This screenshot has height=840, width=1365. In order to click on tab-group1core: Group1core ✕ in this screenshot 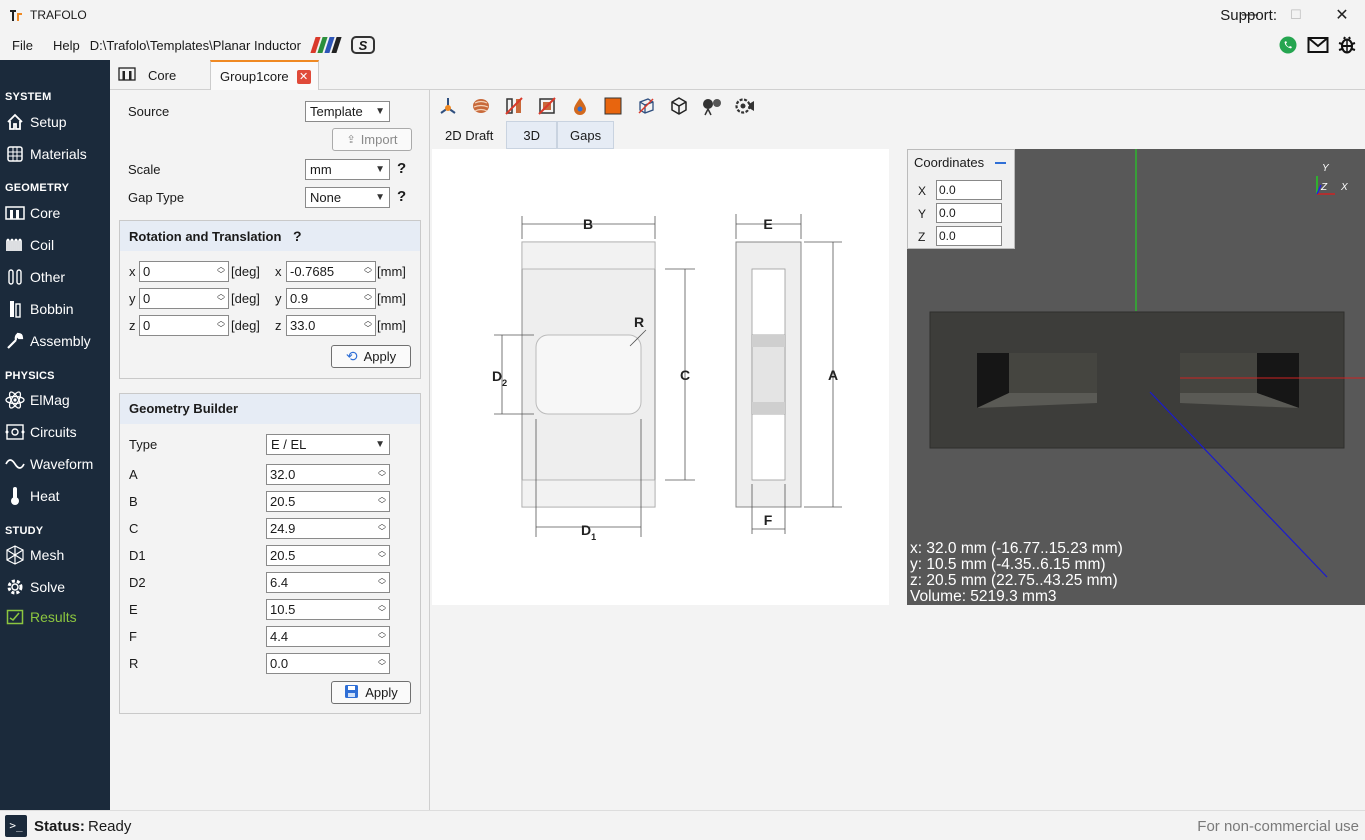, I will do `click(264, 75)`.